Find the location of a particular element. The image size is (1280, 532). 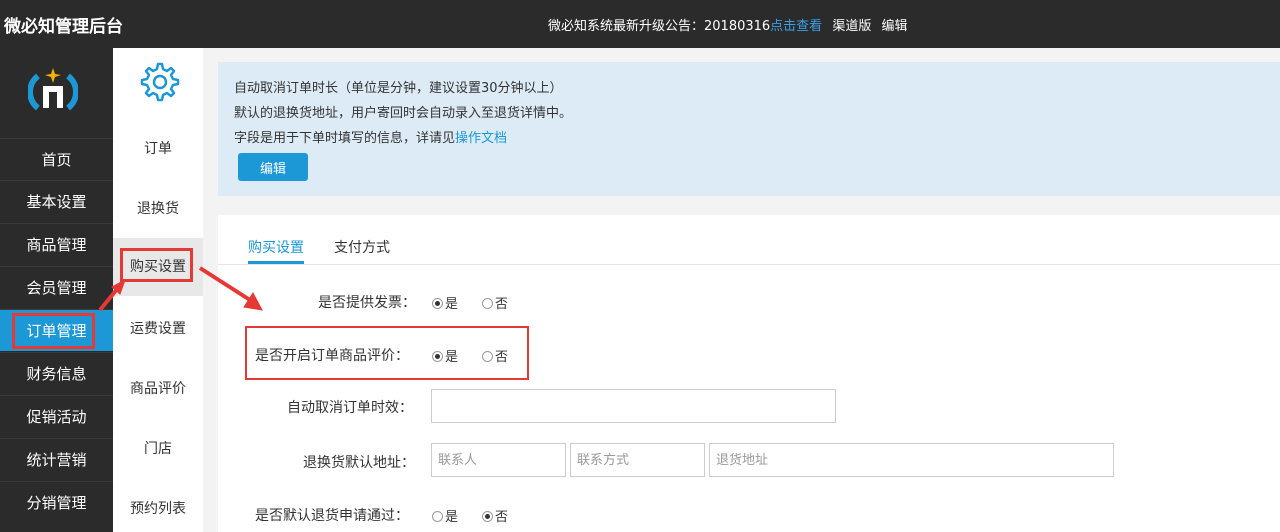

brand-logo-icon is located at coordinates (53, 89).